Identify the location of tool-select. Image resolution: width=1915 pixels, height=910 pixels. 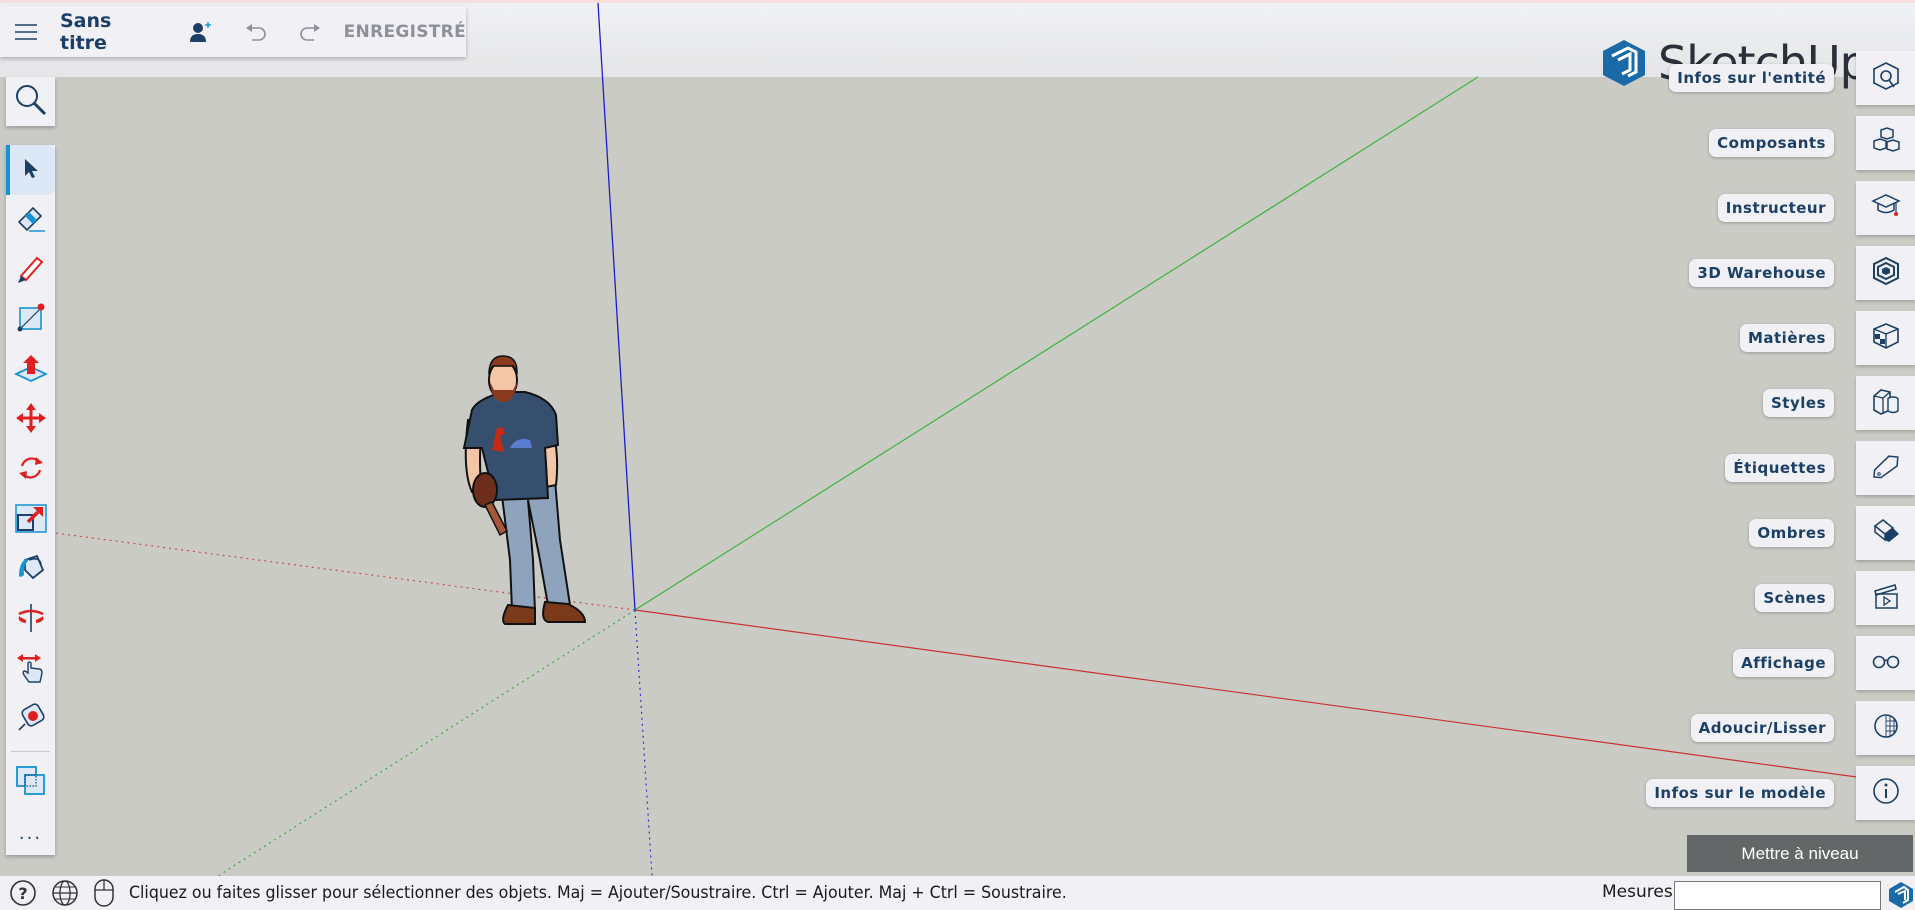
(30, 170).